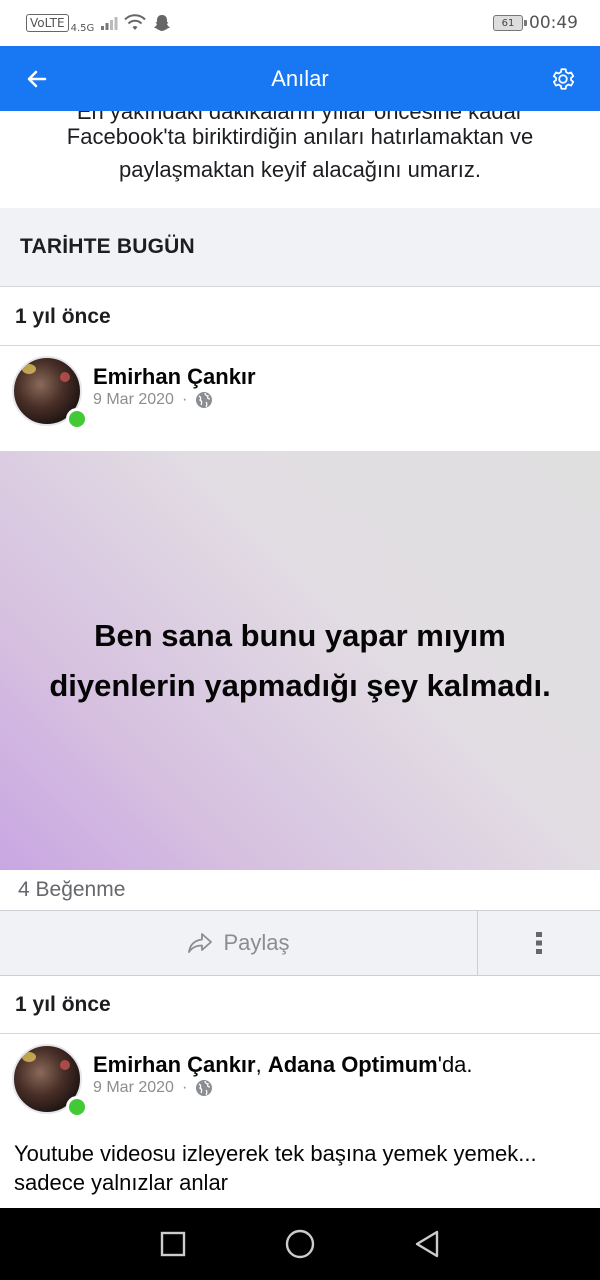 Image resolution: width=600 pixels, height=1280 pixels. I want to click on app-bar: Anılar, so click(300, 78).